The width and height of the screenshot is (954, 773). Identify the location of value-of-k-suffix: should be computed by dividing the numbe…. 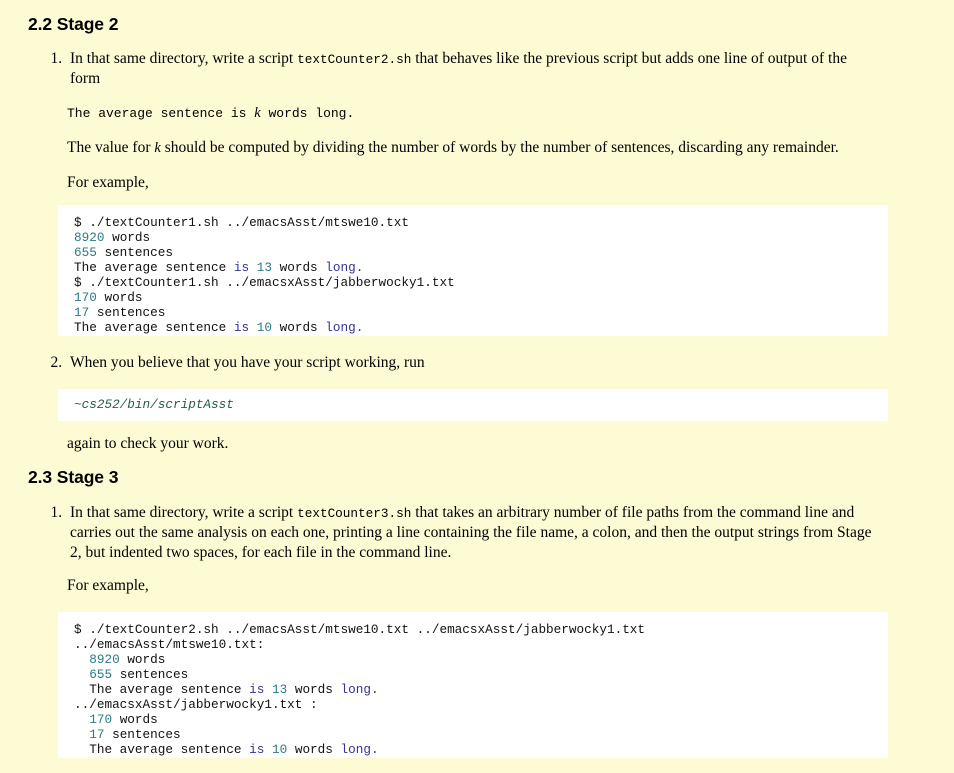
(499, 147).